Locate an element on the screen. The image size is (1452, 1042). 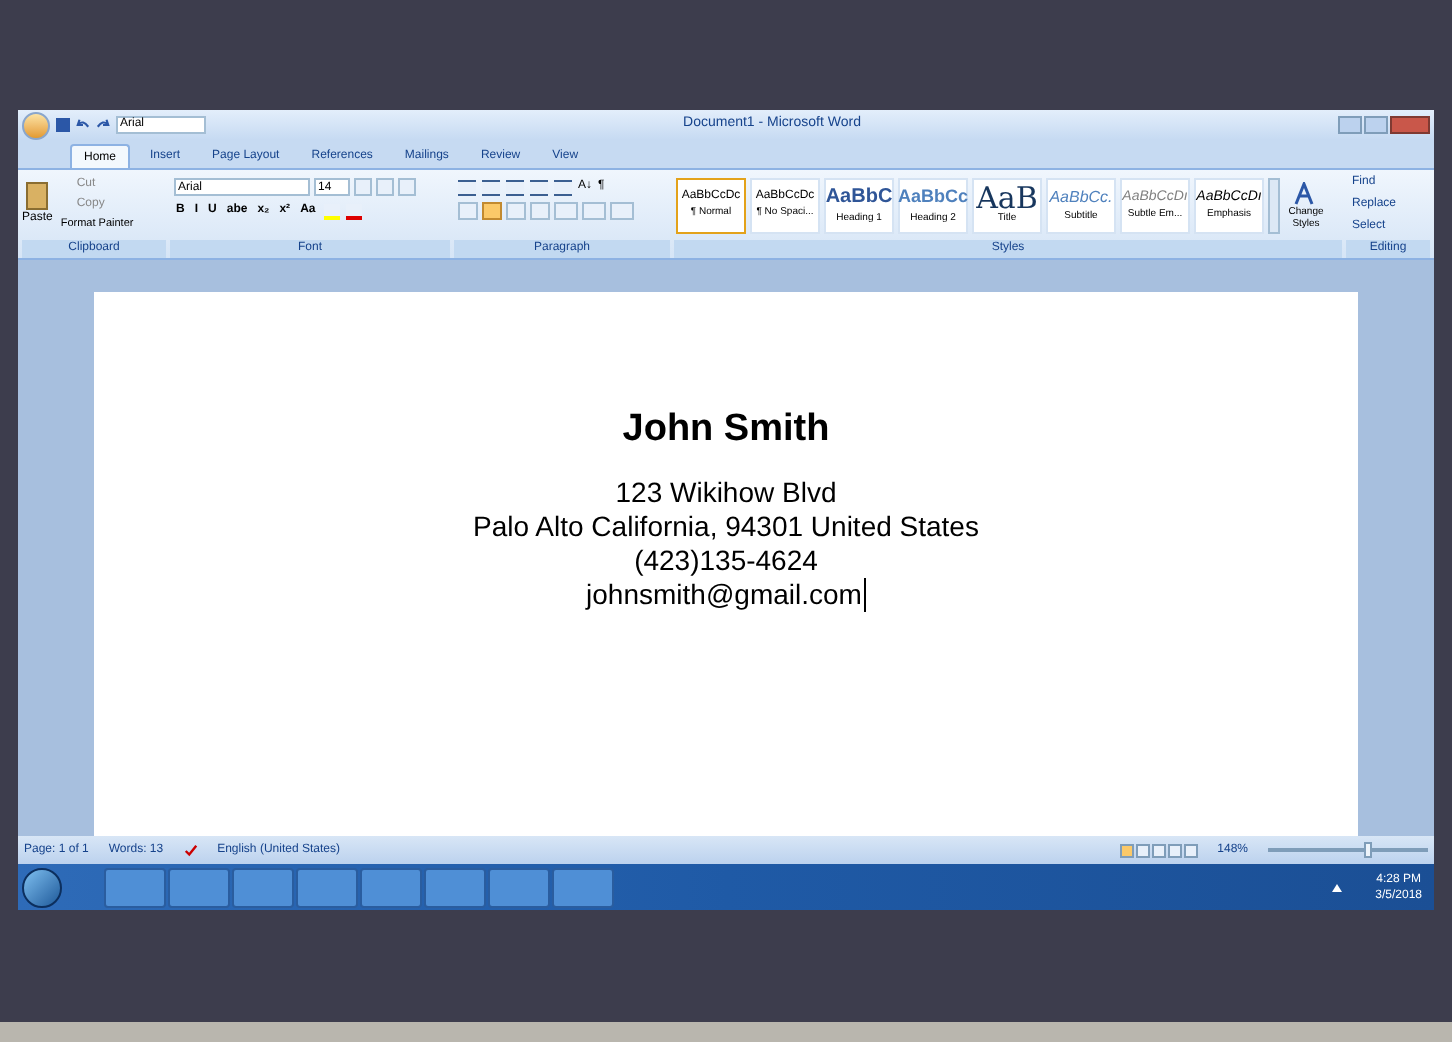
start-button is located at coordinates (42, 887).